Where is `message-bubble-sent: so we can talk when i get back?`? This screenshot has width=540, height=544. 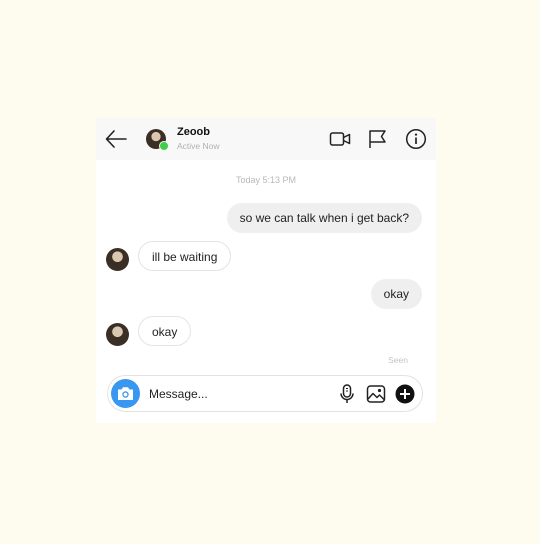 message-bubble-sent: so we can talk when i get back? is located at coordinates (324, 218).